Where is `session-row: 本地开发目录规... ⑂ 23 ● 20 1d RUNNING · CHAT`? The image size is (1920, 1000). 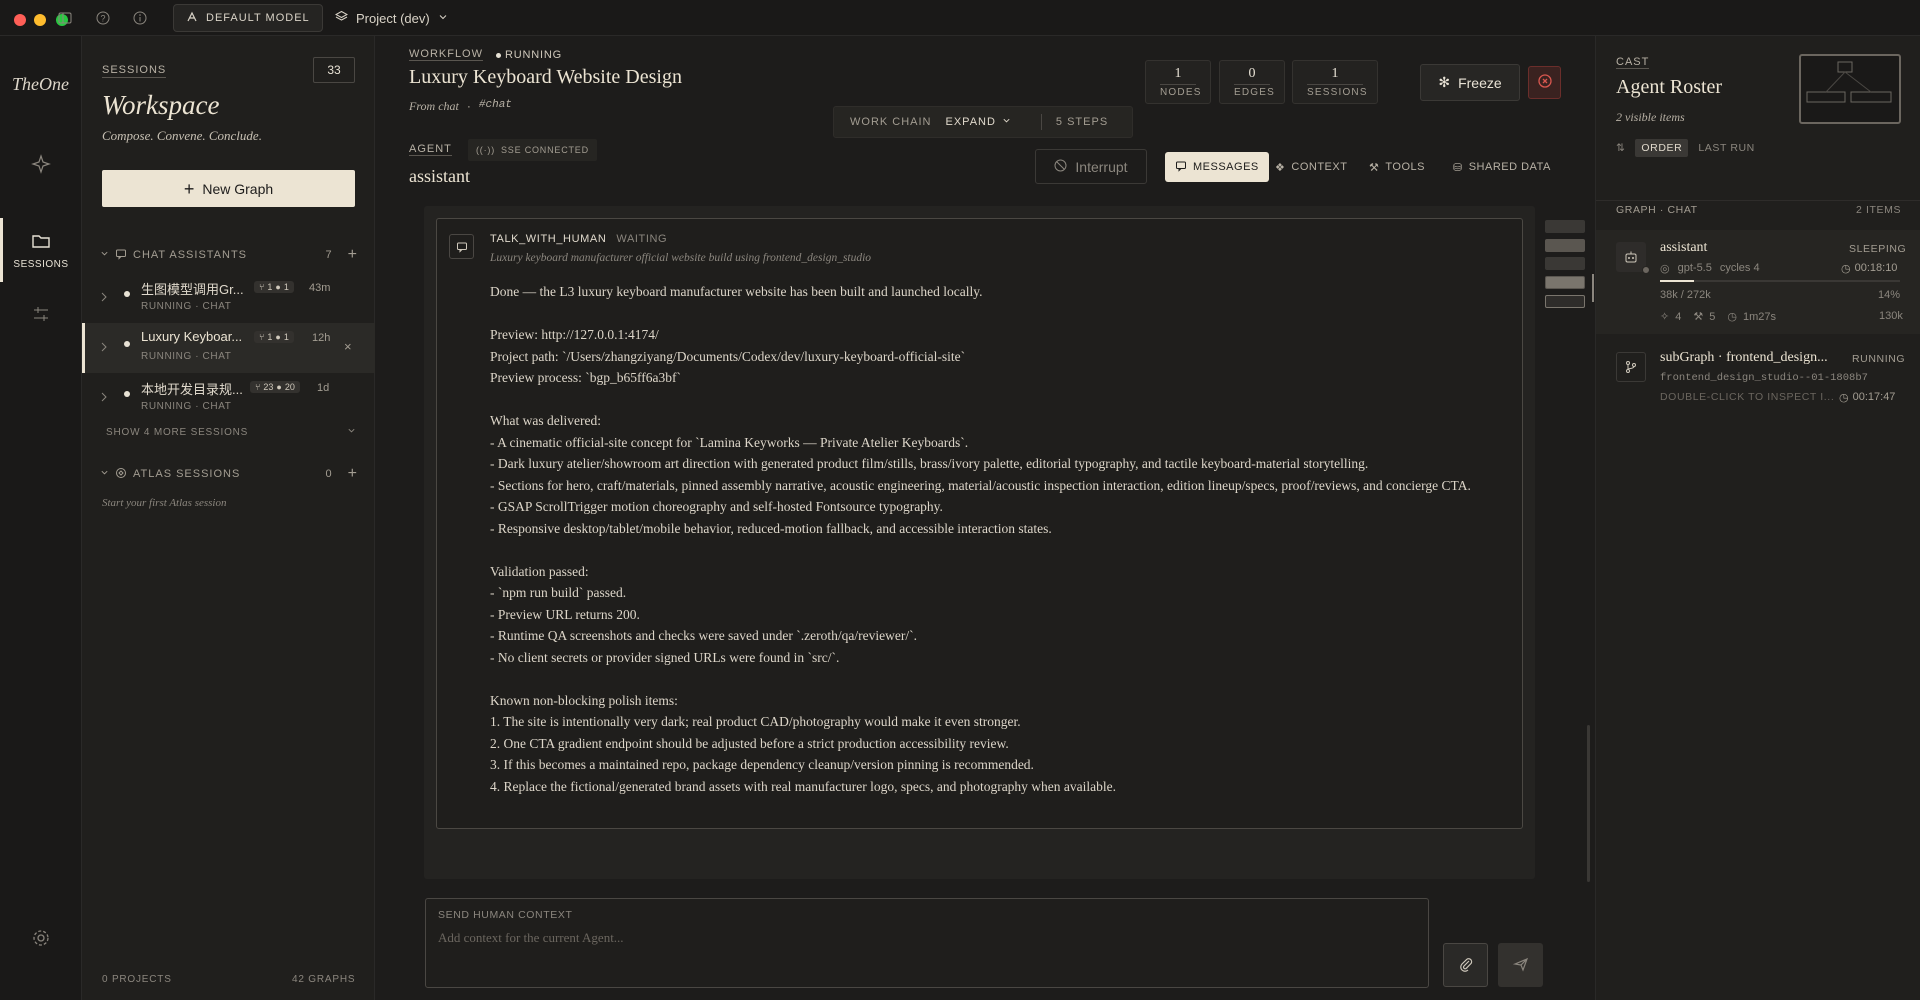
session-row: 本地开发目录规... ⑂ 23 ● 20 1d RUNNING · CHAT is located at coordinates (228, 398).